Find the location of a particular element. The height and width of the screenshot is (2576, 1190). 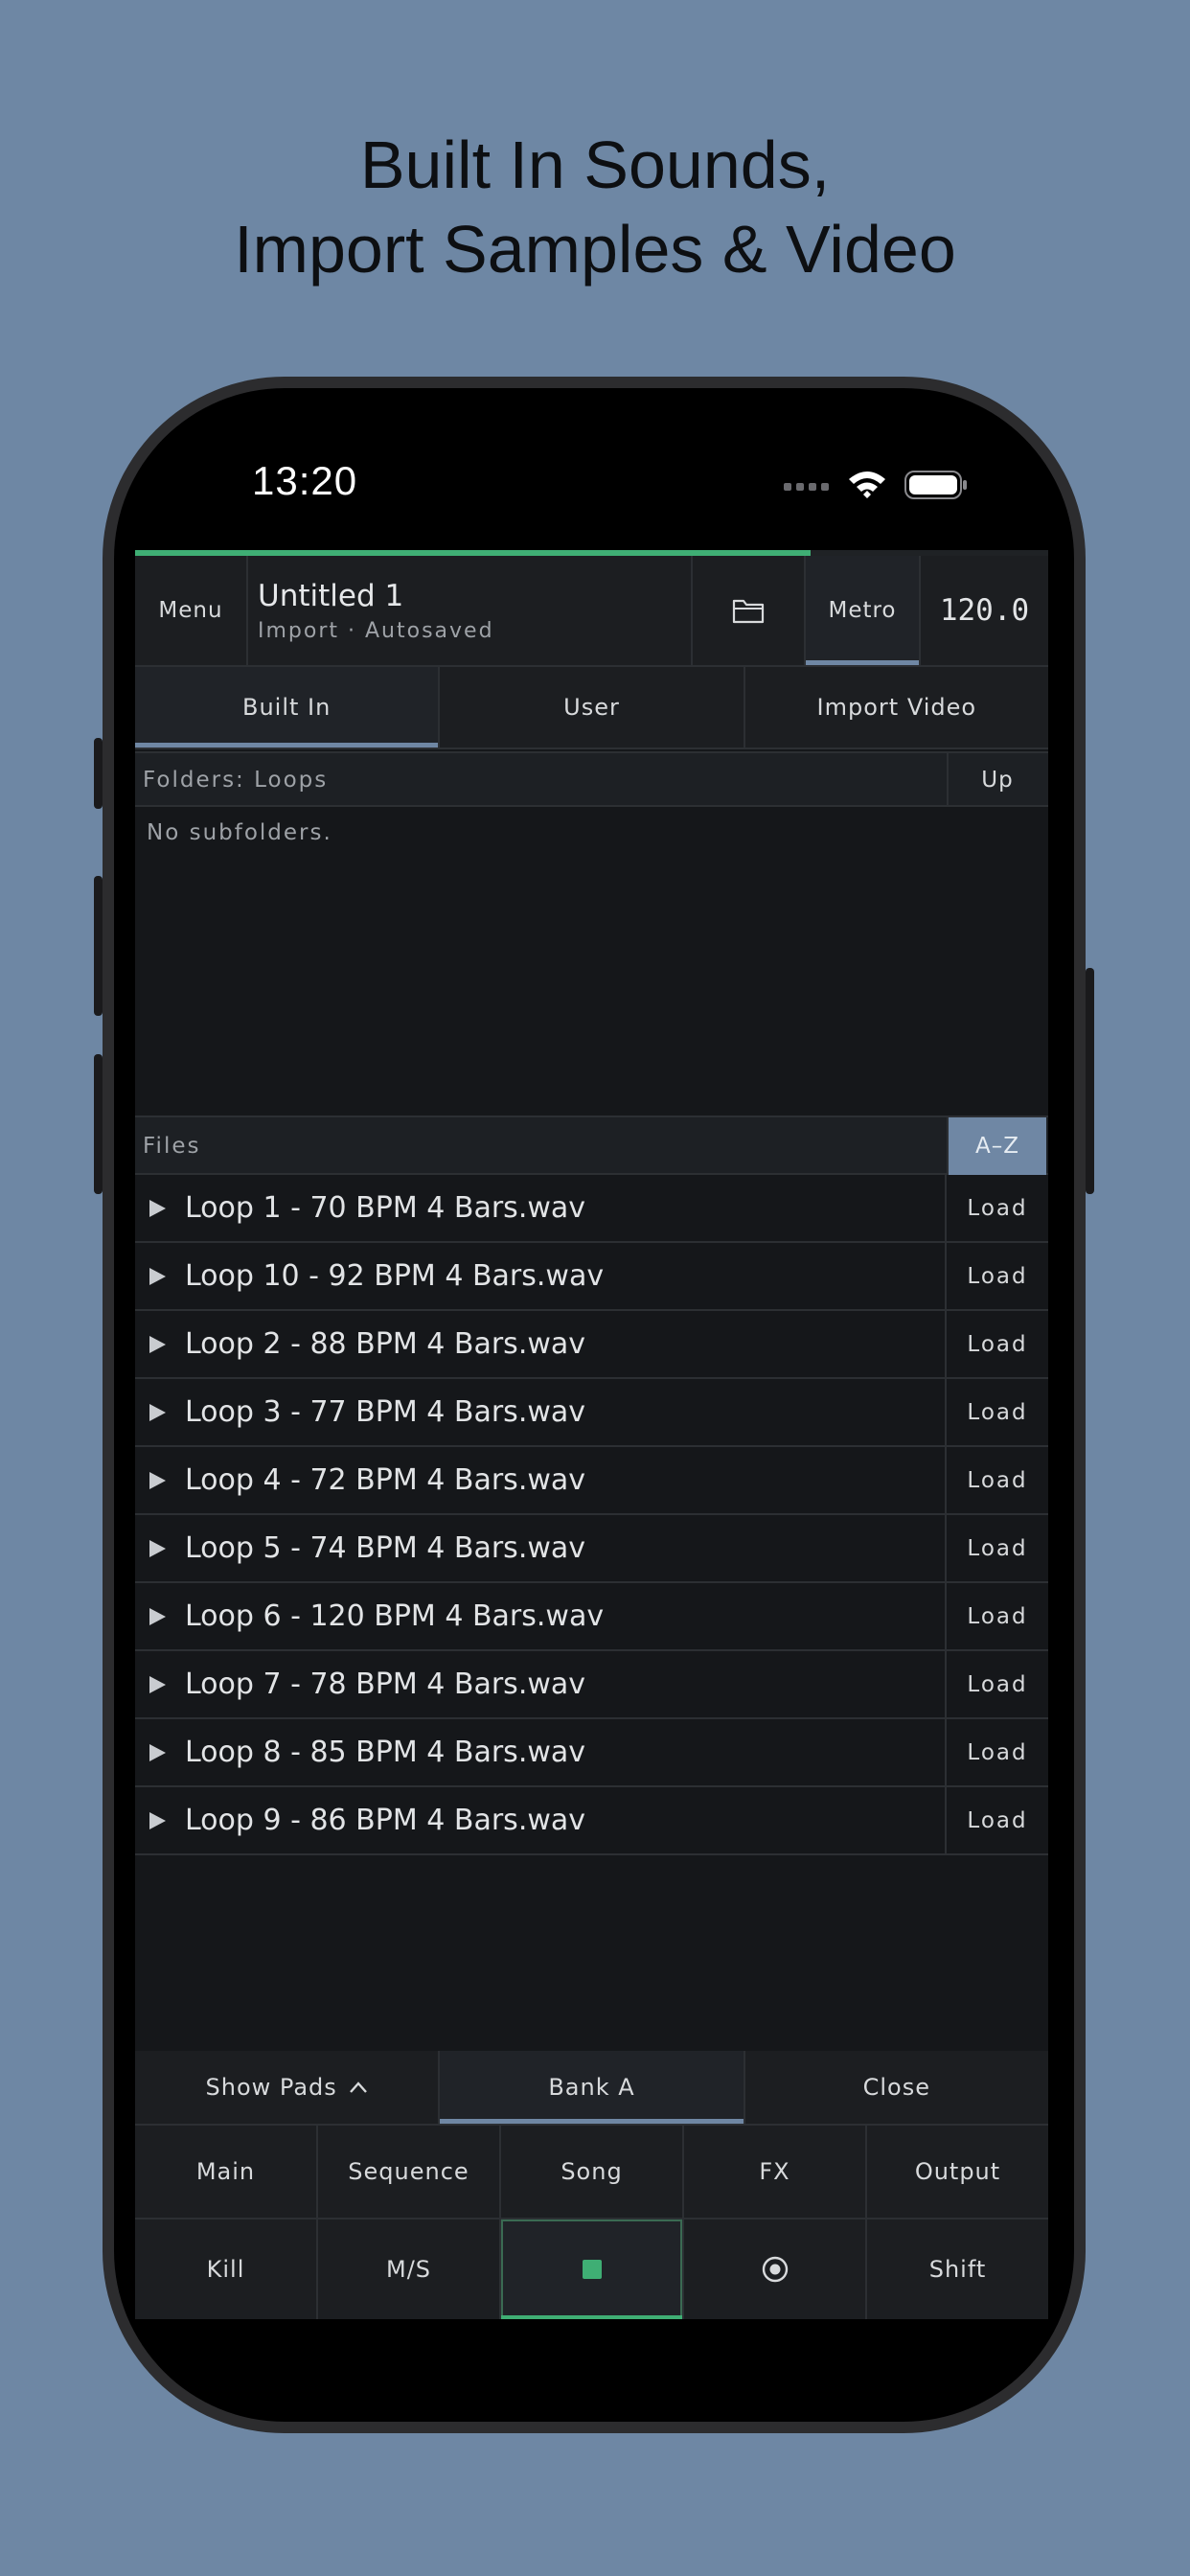

nav-song-label: Song is located at coordinates (592, 2171).